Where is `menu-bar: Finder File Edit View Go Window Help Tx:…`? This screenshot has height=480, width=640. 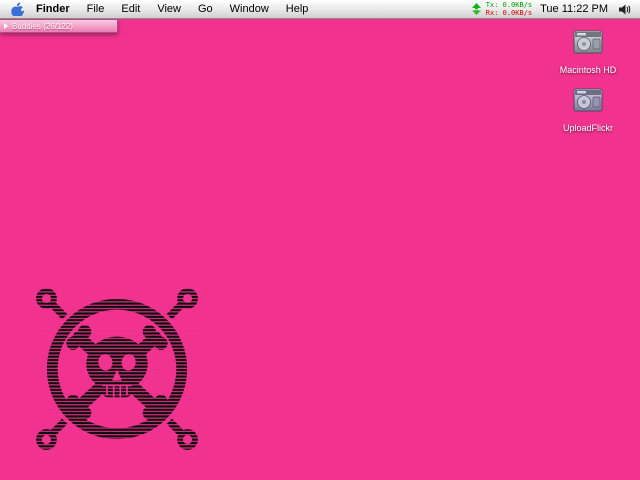 menu-bar: Finder File Edit View Go Window Help Tx:… is located at coordinates (320, 9).